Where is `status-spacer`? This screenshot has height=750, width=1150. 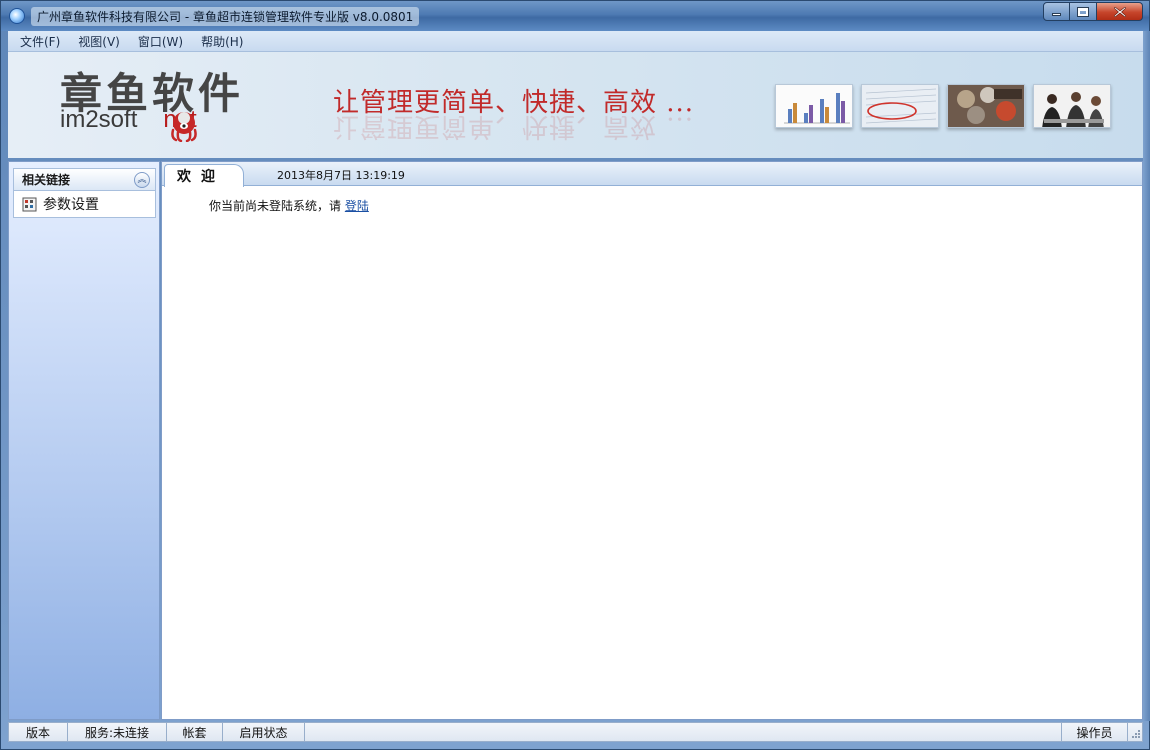 status-spacer is located at coordinates (683, 732).